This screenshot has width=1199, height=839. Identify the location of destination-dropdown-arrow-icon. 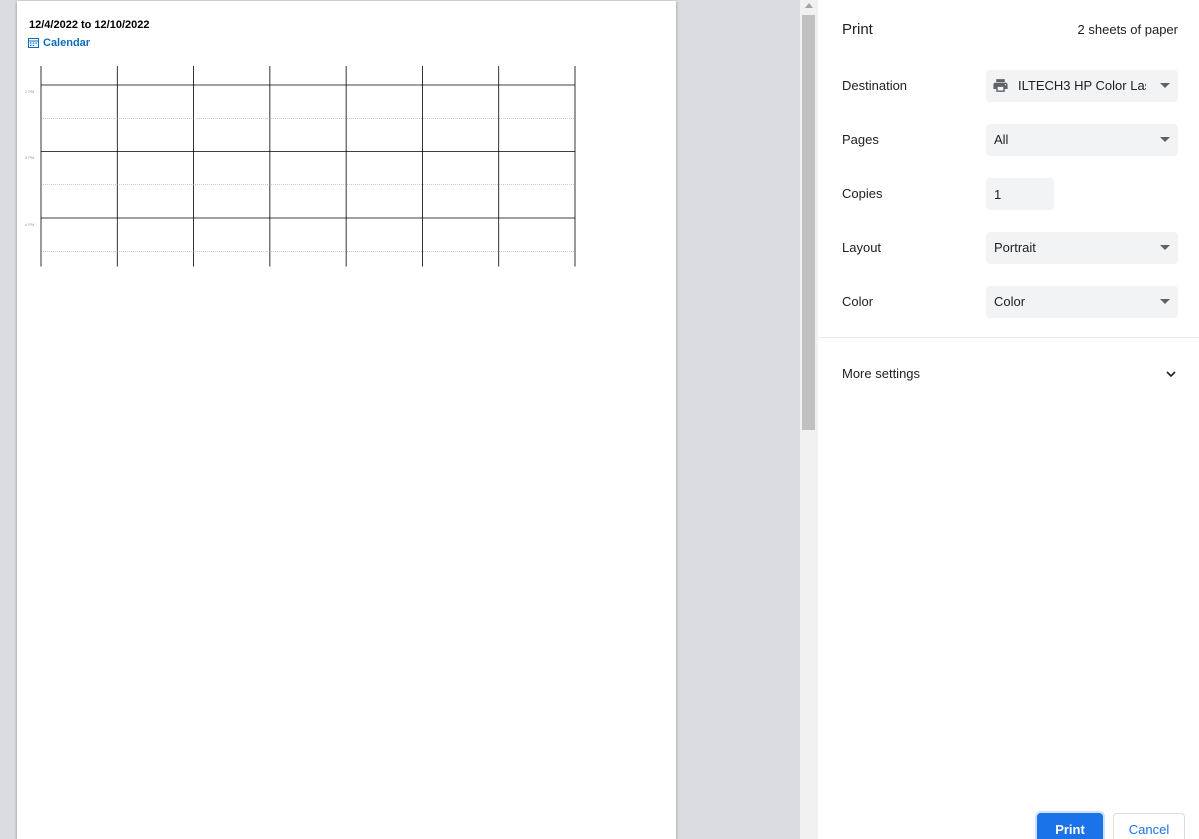
(1165, 85).